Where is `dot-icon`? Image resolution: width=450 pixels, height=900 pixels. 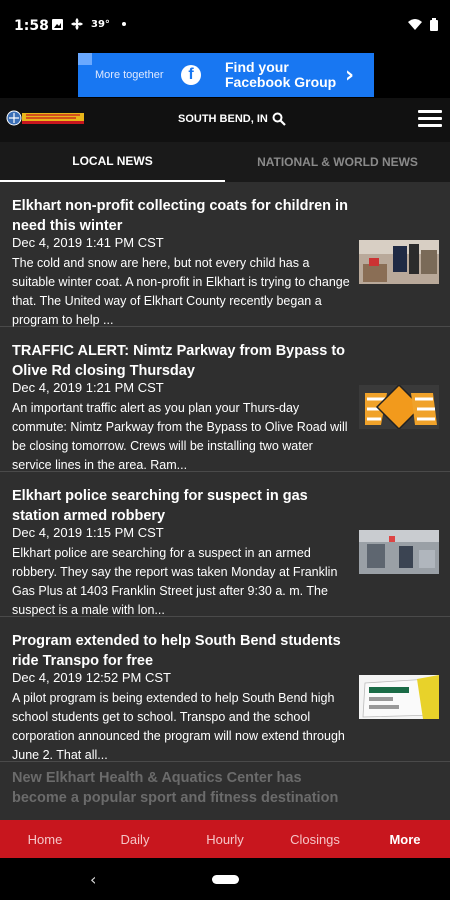 dot-icon is located at coordinates (123, 24).